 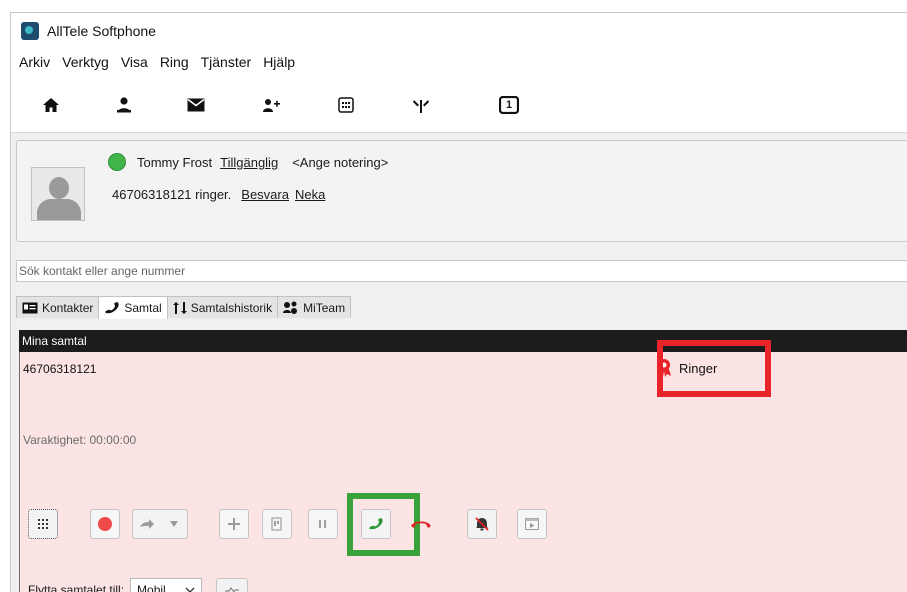 I want to click on user-status-line: Tommy Frost Tillgänglig <Ange notering>, so click(x=262, y=162).